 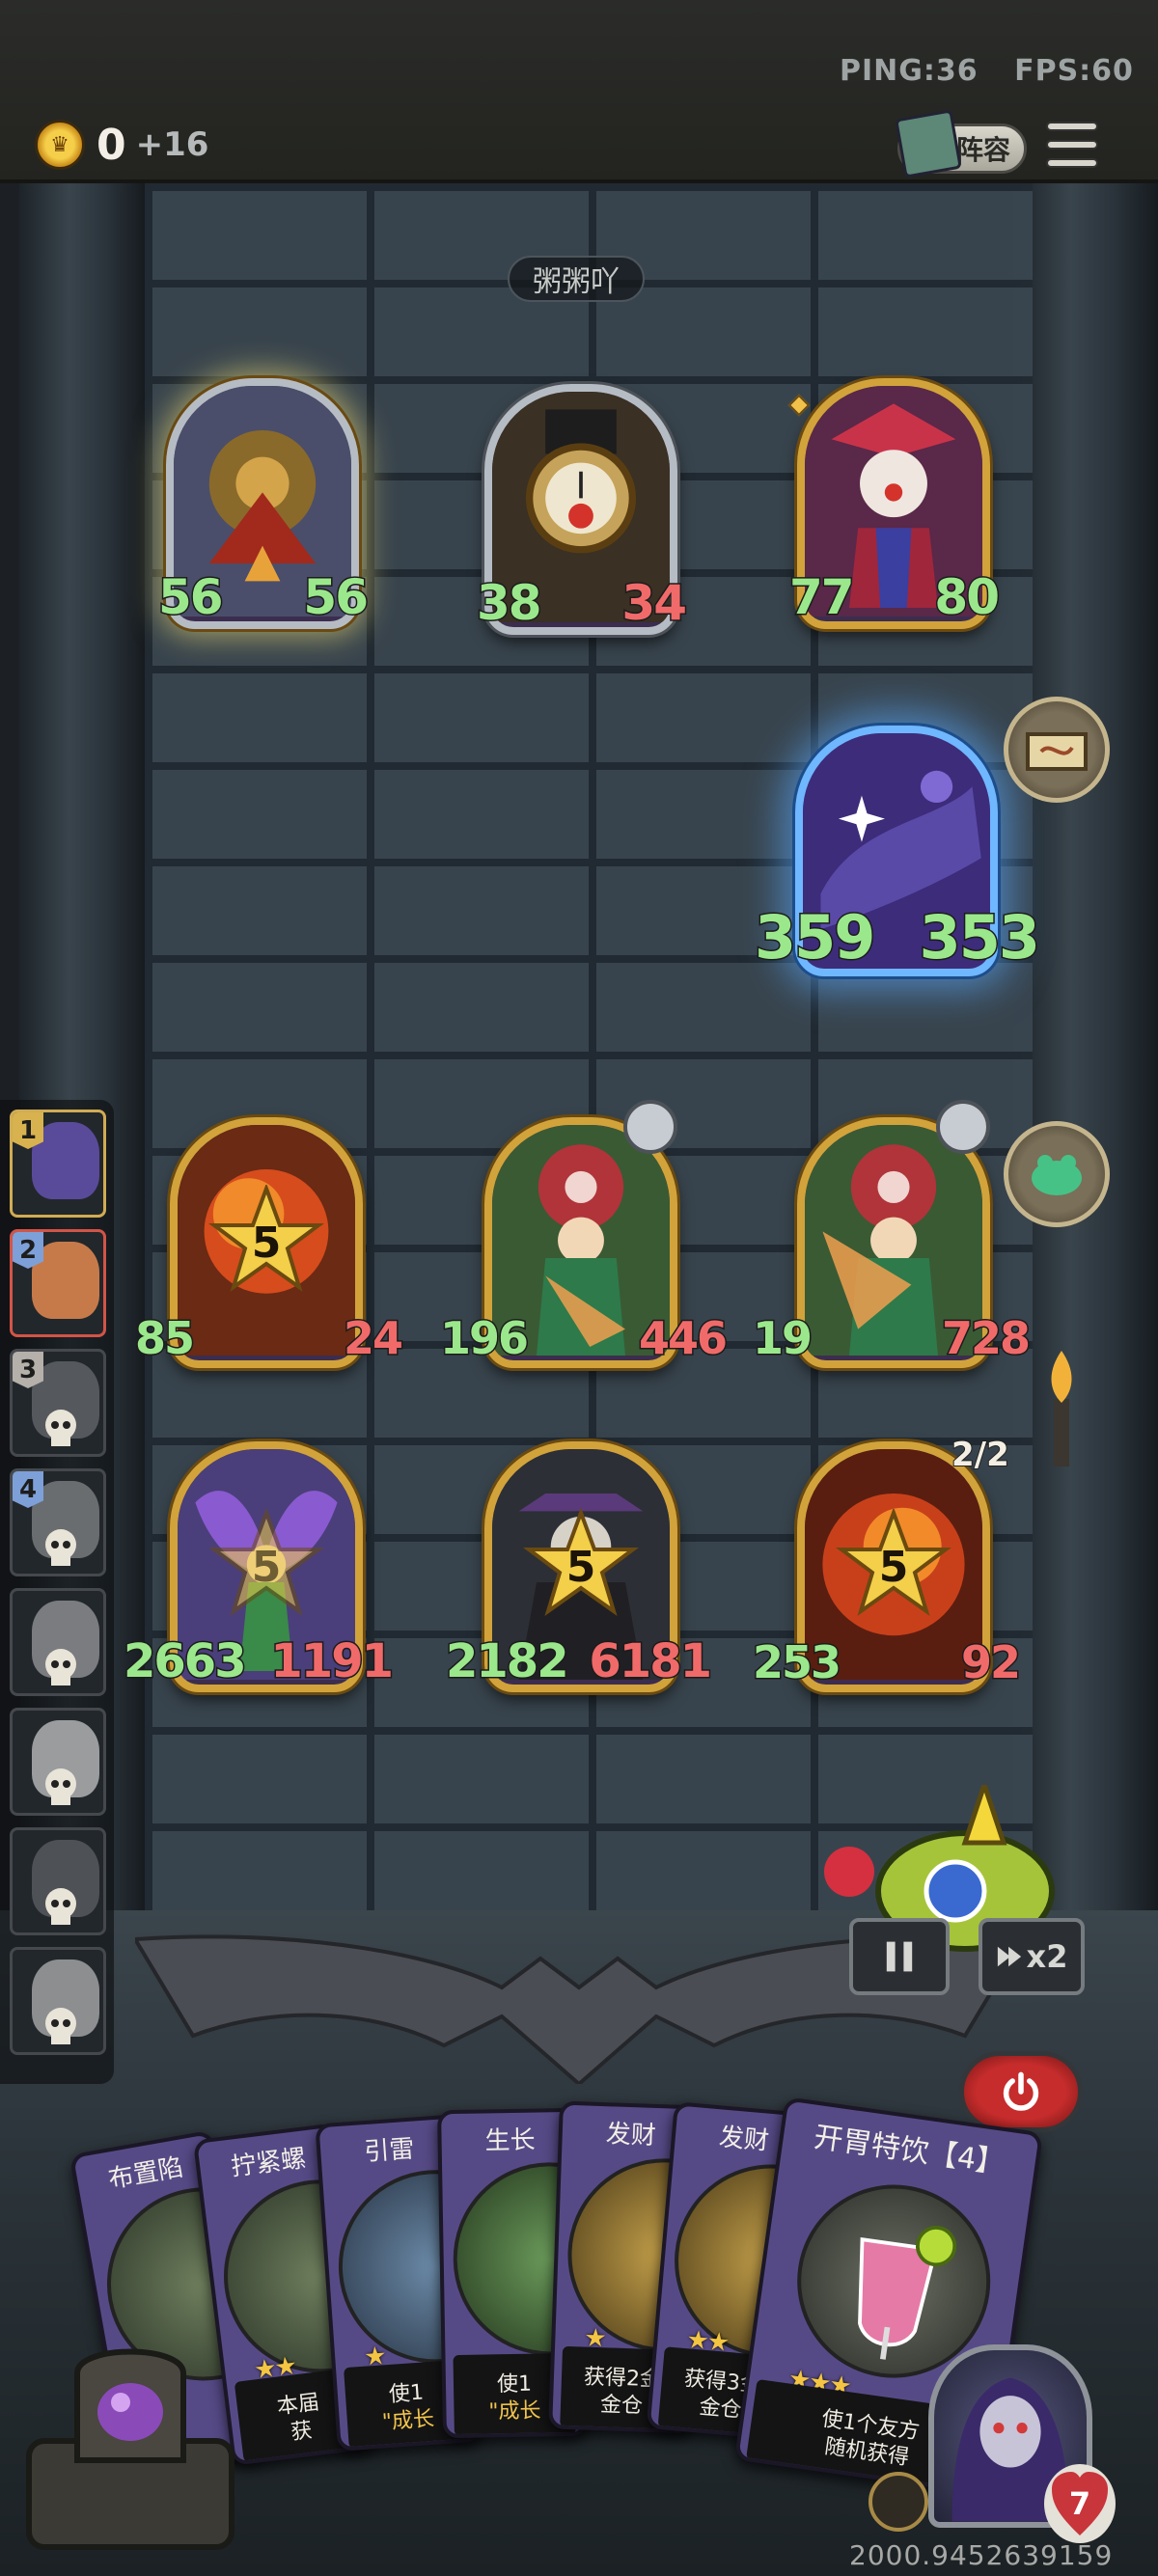 I want to click on fast-forward-icon, so click(x=1009, y=1956).